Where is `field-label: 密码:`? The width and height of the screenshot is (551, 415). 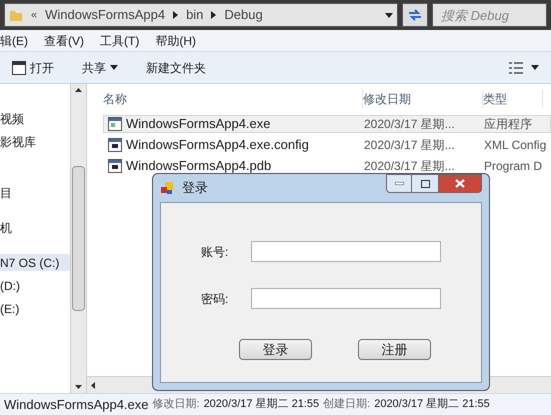 field-label: 密码: is located at coordinates (215, 299).